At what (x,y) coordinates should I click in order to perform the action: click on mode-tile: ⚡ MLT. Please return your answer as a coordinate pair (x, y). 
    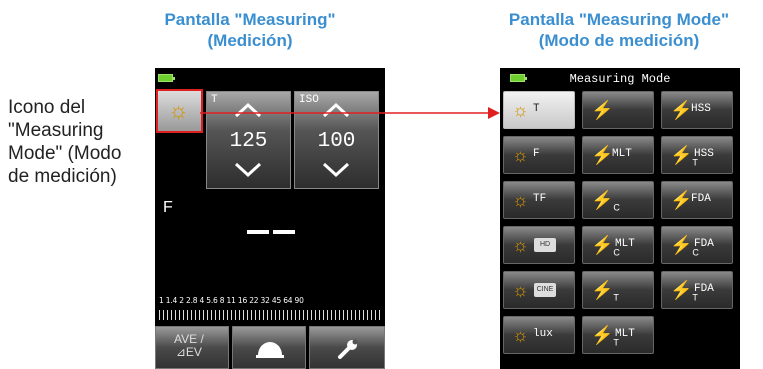
    Looking at the image, I should click on (618, 155).